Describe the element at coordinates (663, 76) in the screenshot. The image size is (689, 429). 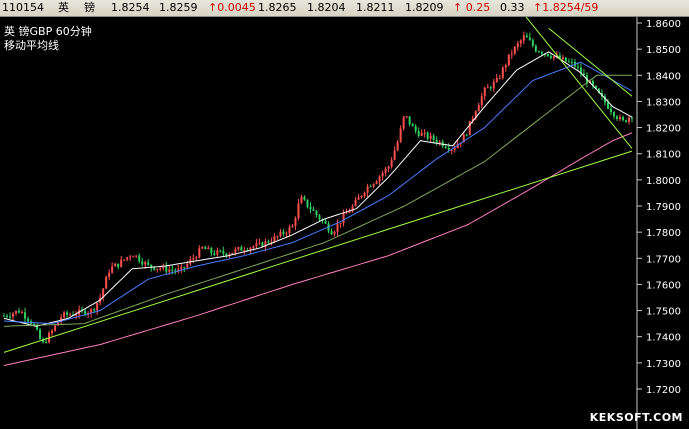
I see `price-tick-label: 1.8400` at that location.